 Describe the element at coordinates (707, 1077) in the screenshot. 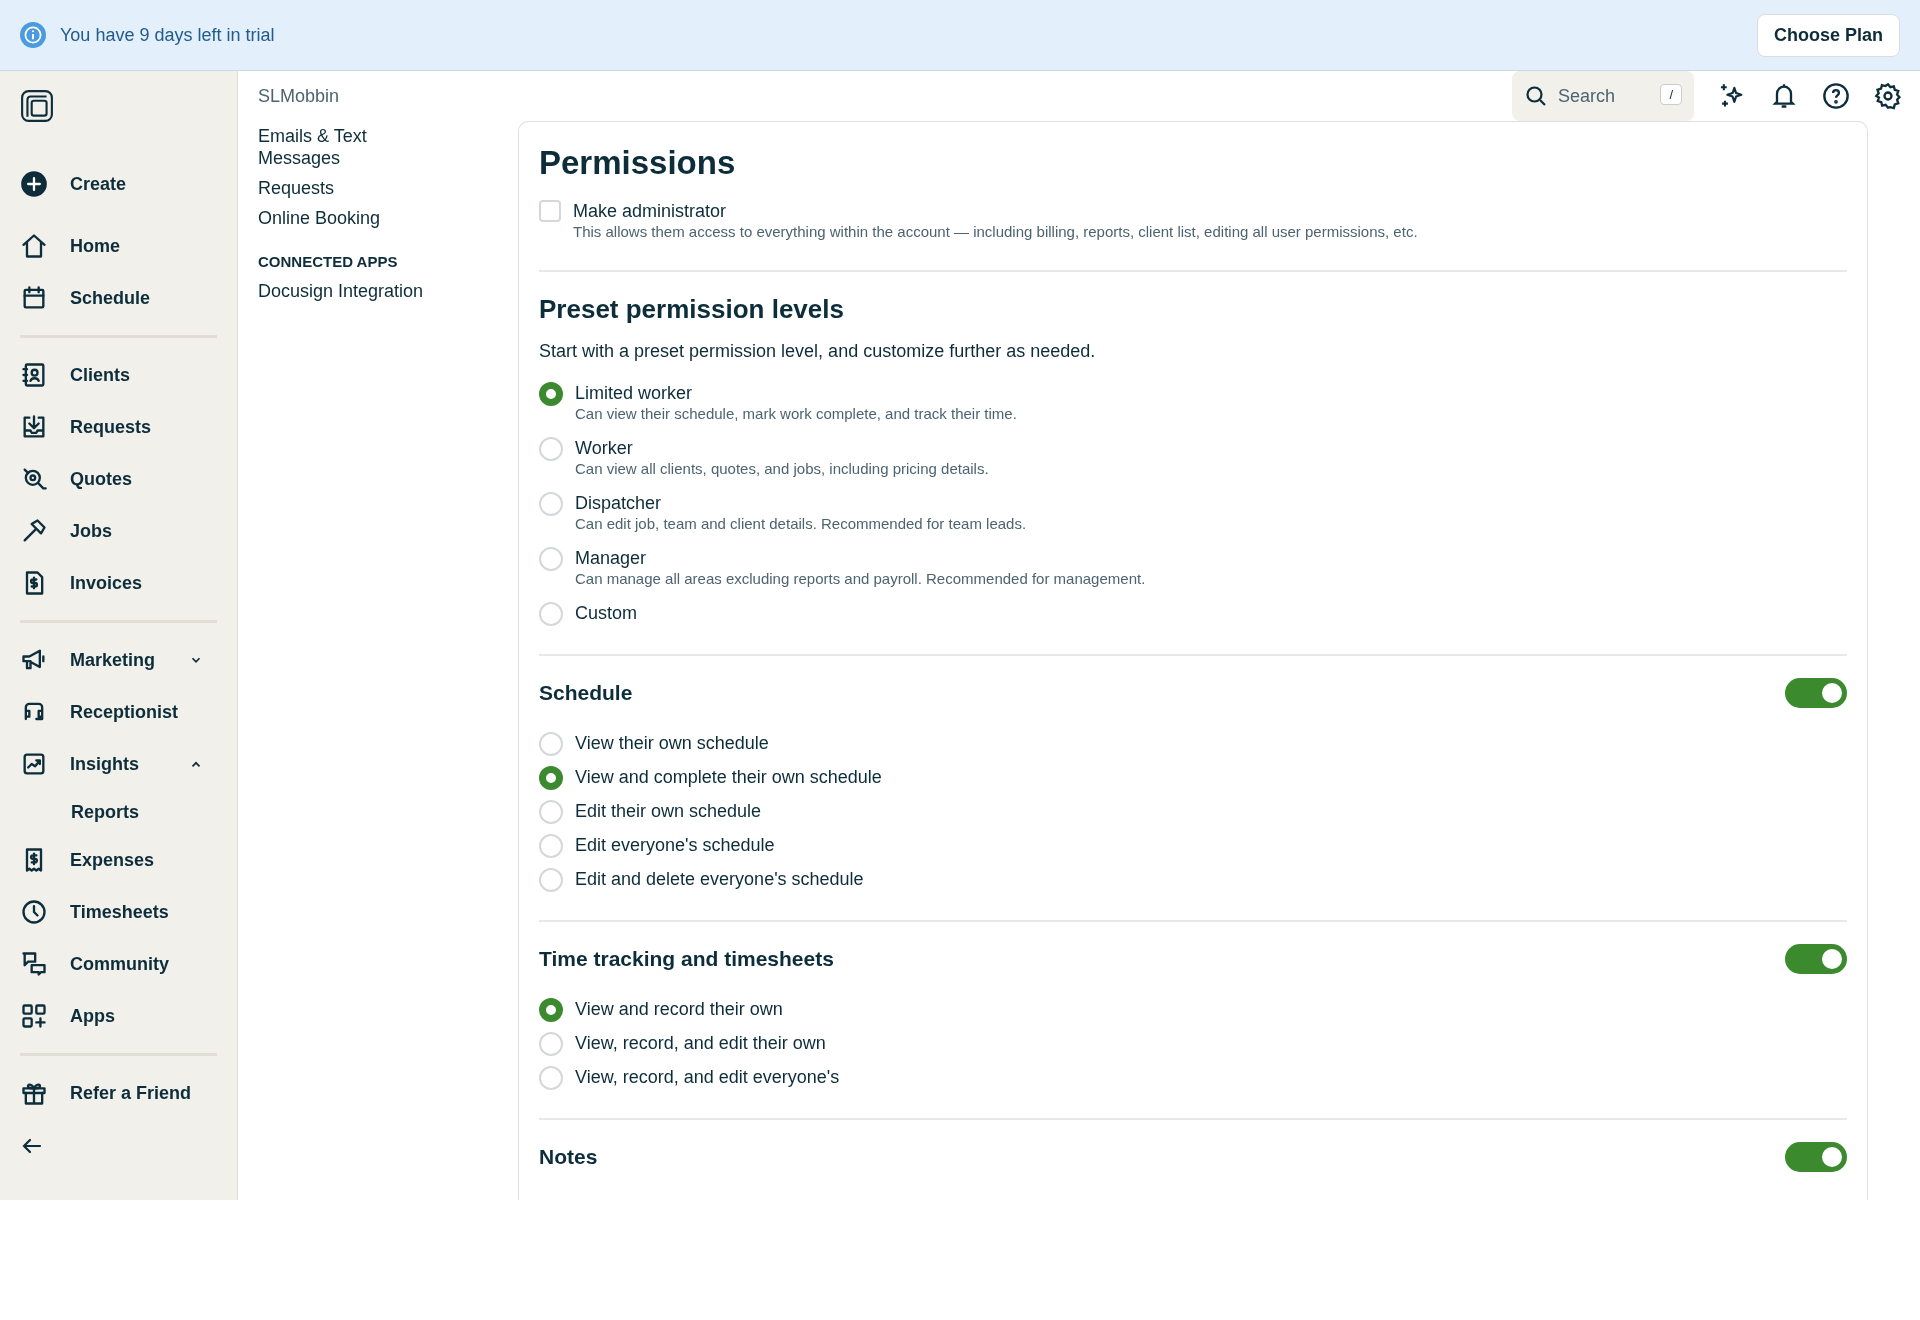

I see `option-label: View, record, and edit everyone's` at that location.